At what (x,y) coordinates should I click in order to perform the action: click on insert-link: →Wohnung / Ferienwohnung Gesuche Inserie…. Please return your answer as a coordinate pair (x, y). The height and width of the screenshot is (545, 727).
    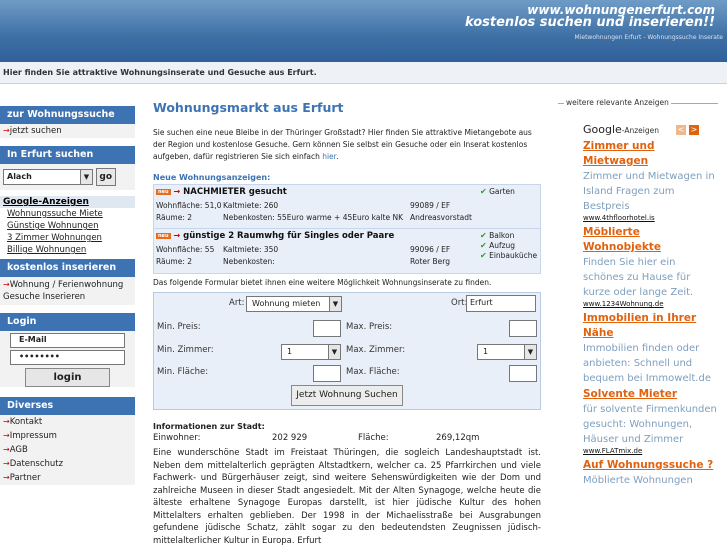
    Looking at the image, I should click on (67, 291).